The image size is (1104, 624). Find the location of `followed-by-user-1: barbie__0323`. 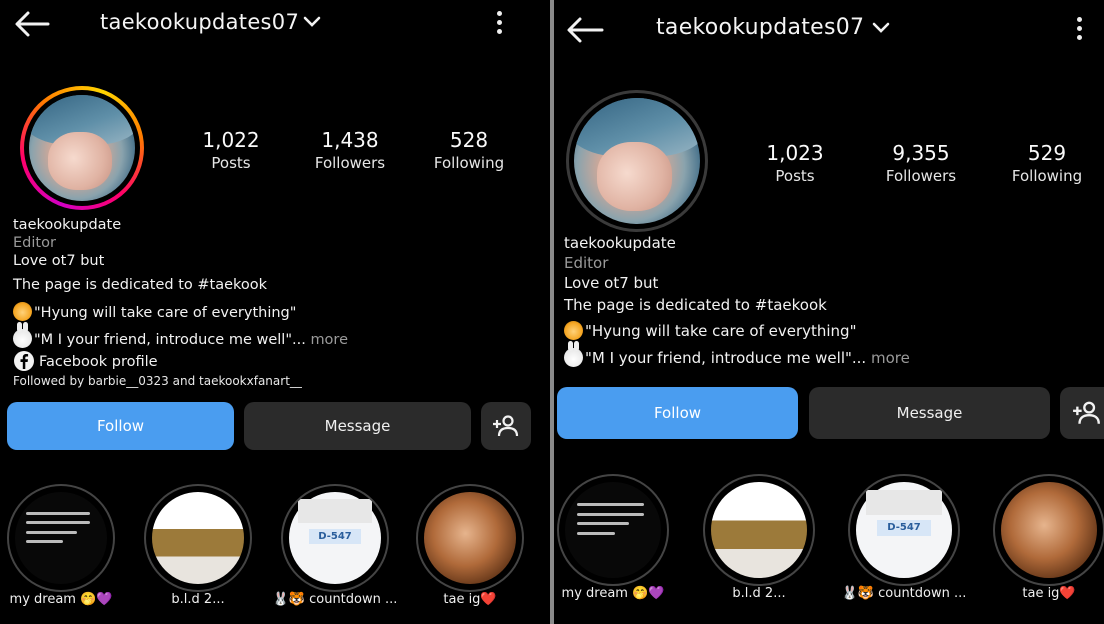

followed-by-user-1: barbie__0323 is located at coordinates (128, 381).